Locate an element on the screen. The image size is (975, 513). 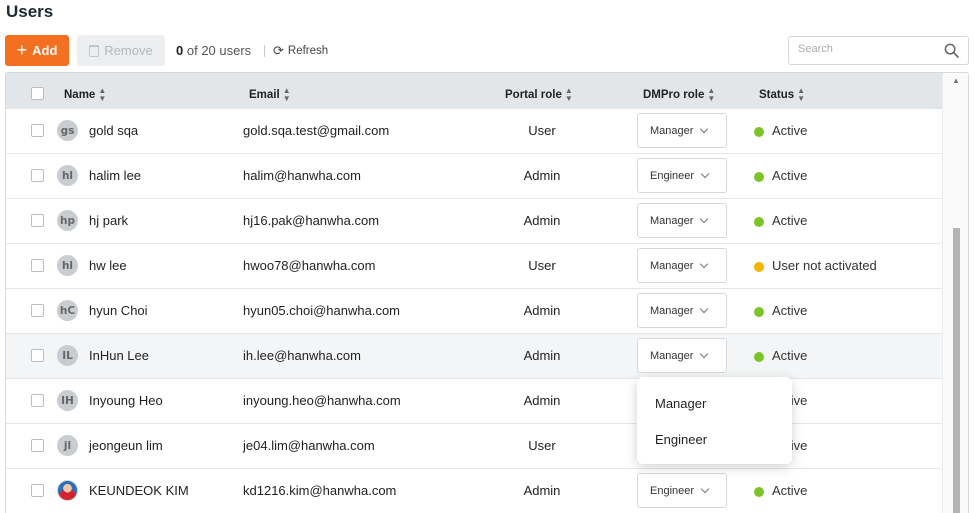
user-name: jeongeun lim is located at coordinates (126, 445).